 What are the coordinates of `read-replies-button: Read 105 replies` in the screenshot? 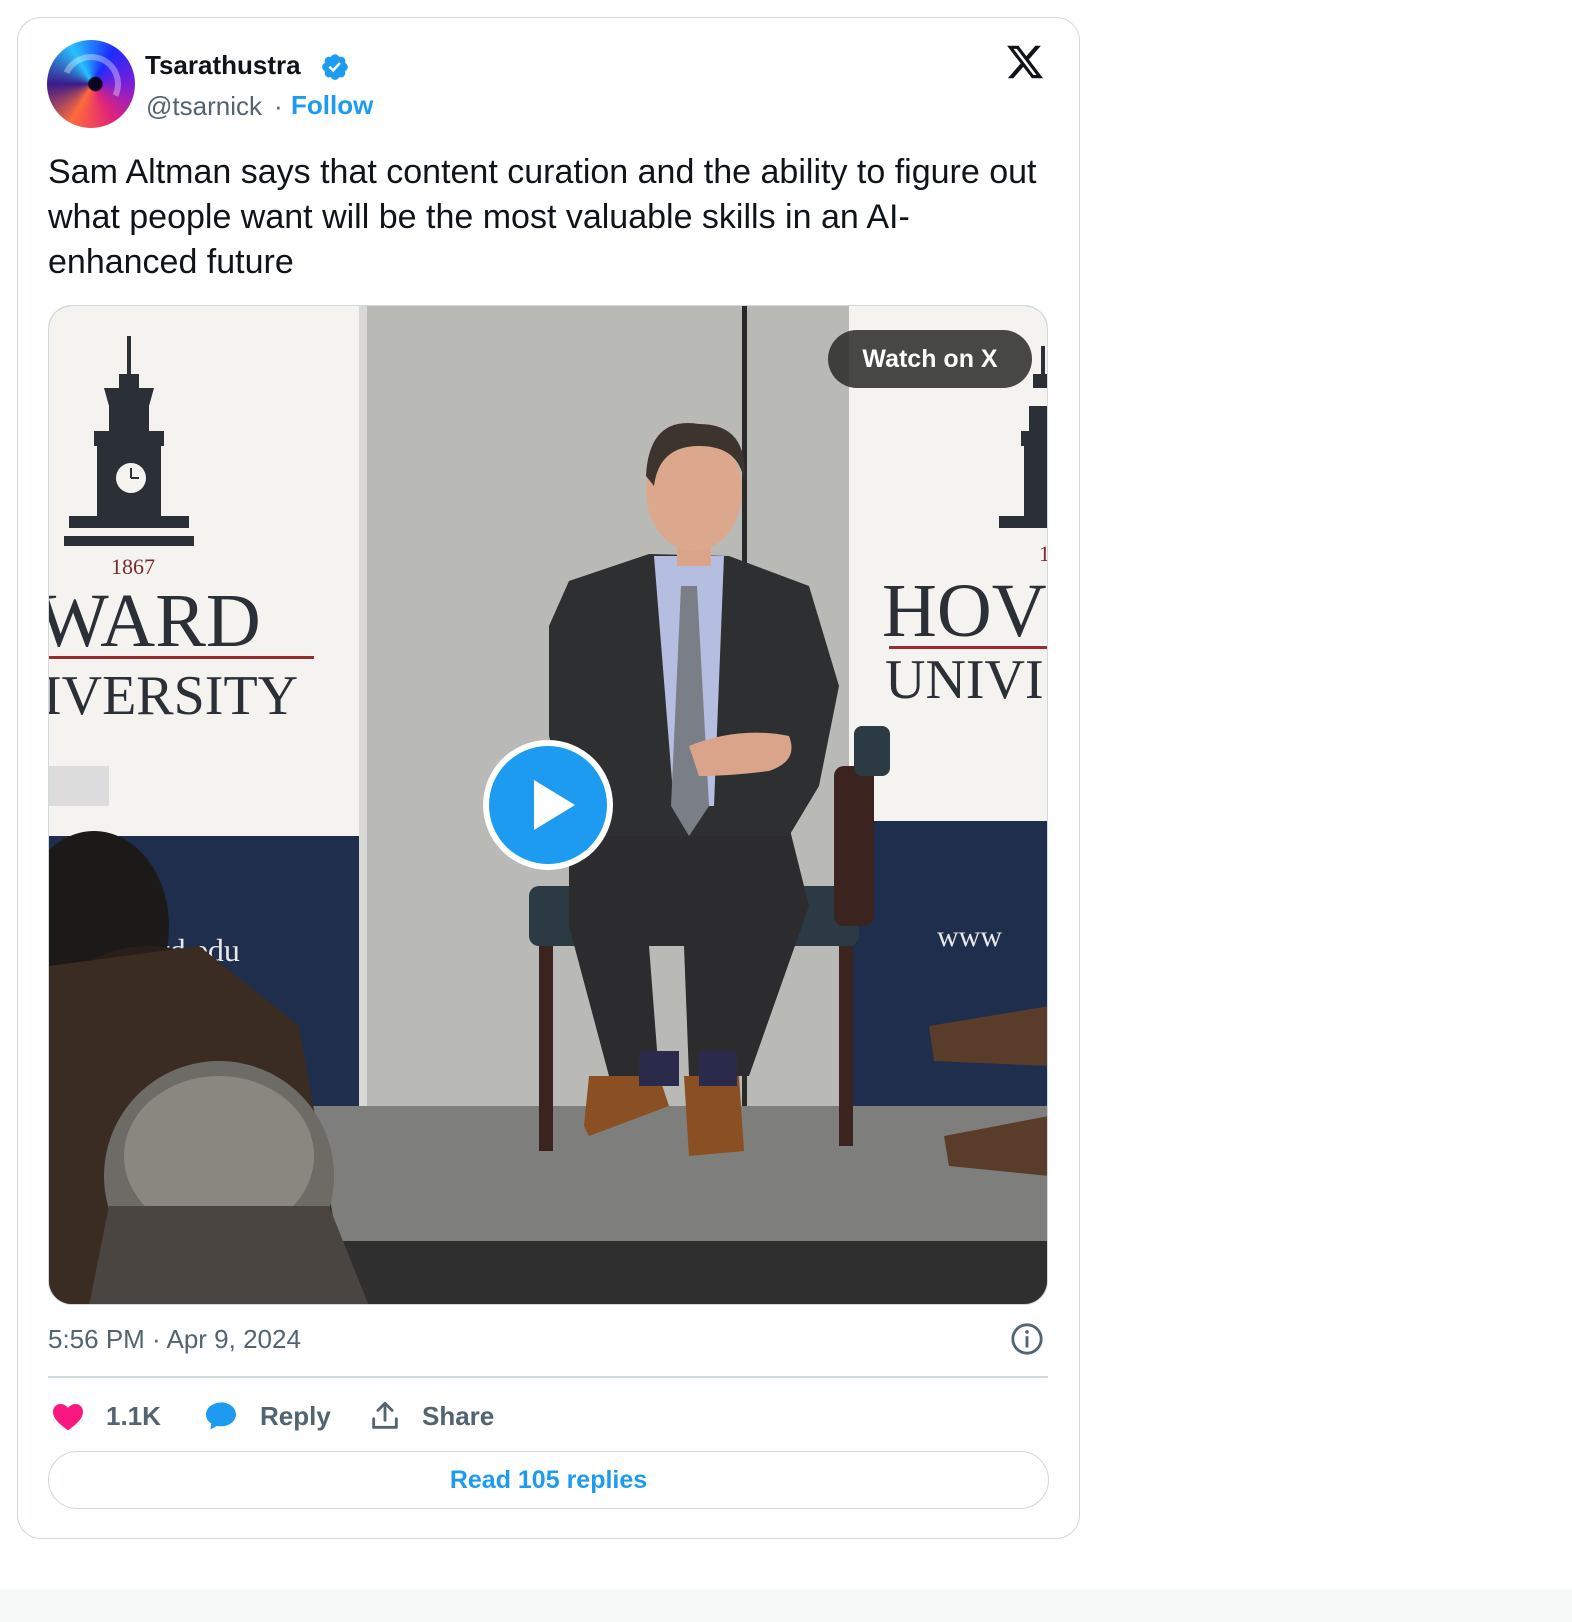 It's located at (548, 1480).